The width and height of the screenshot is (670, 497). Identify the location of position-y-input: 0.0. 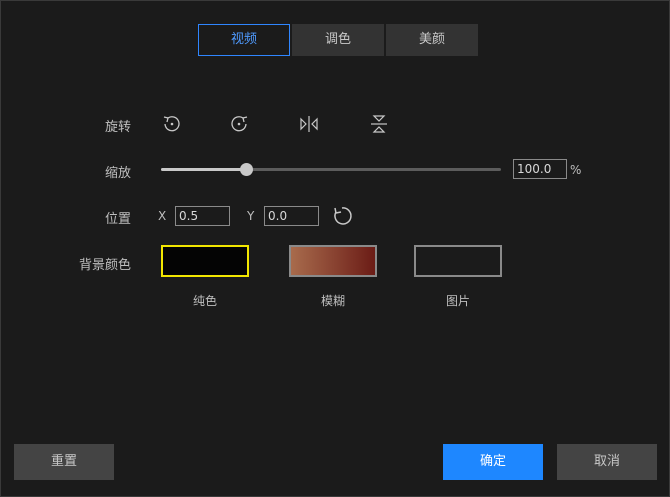
(291, 216).